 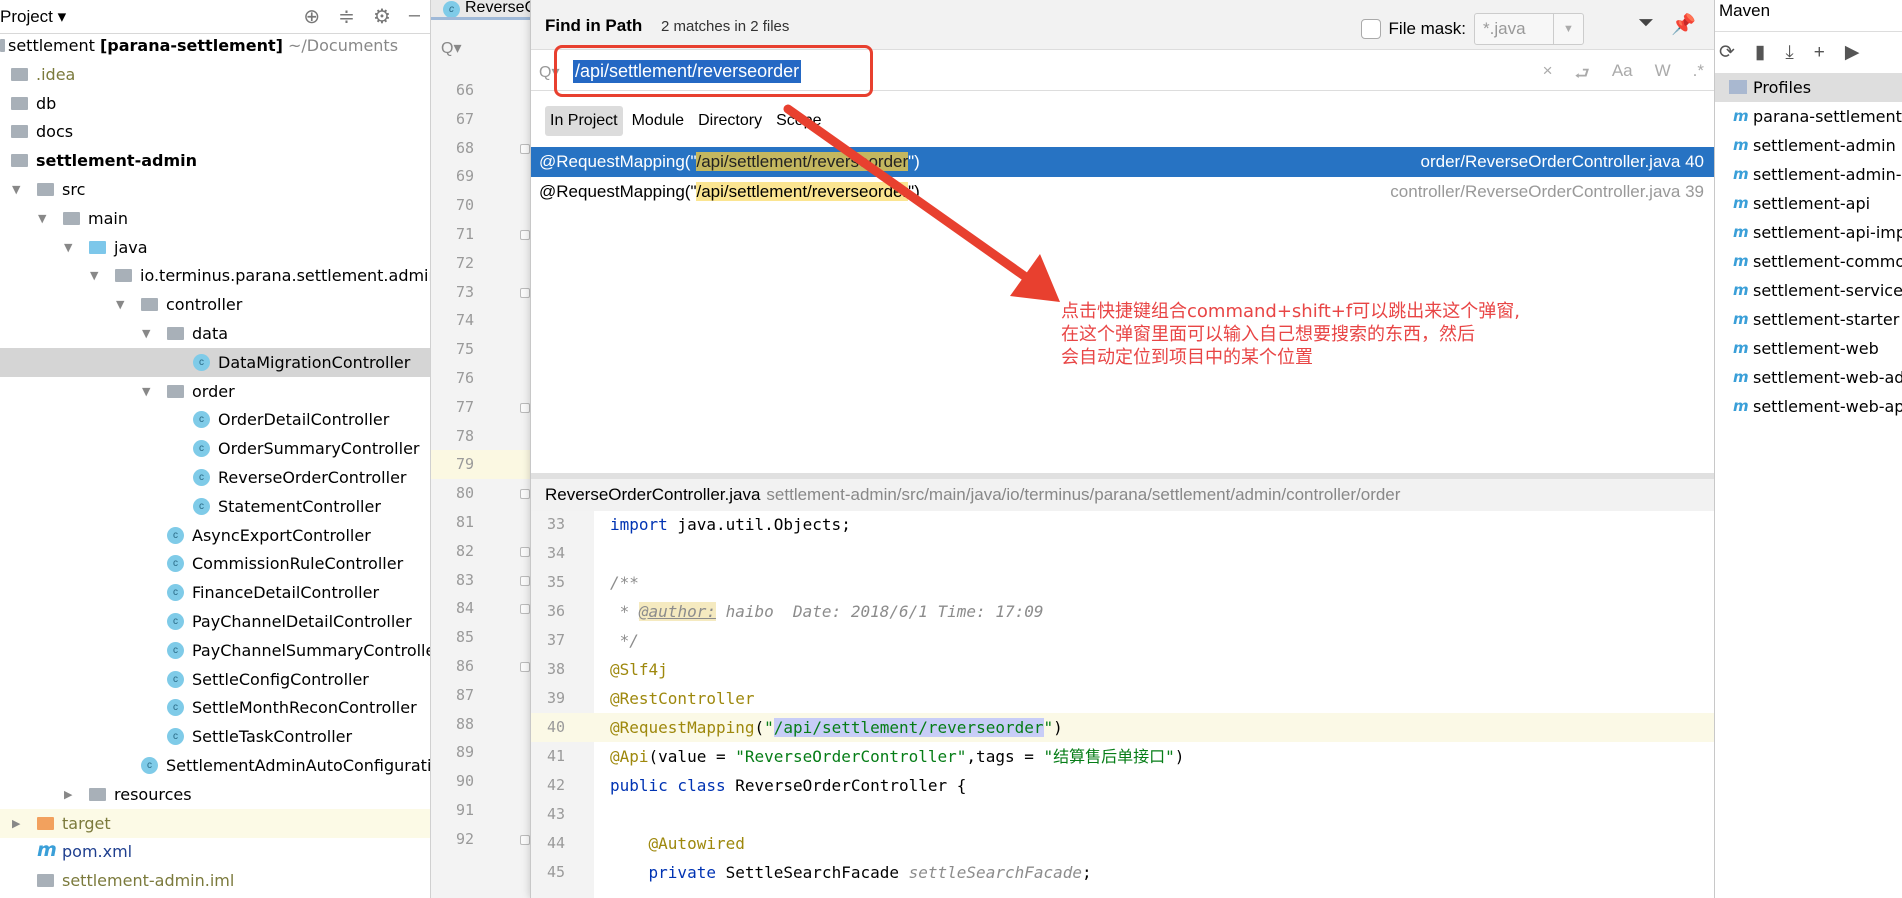 I want to click on maven-item: msettlement-web-admin, so click(x=1808, y=377).